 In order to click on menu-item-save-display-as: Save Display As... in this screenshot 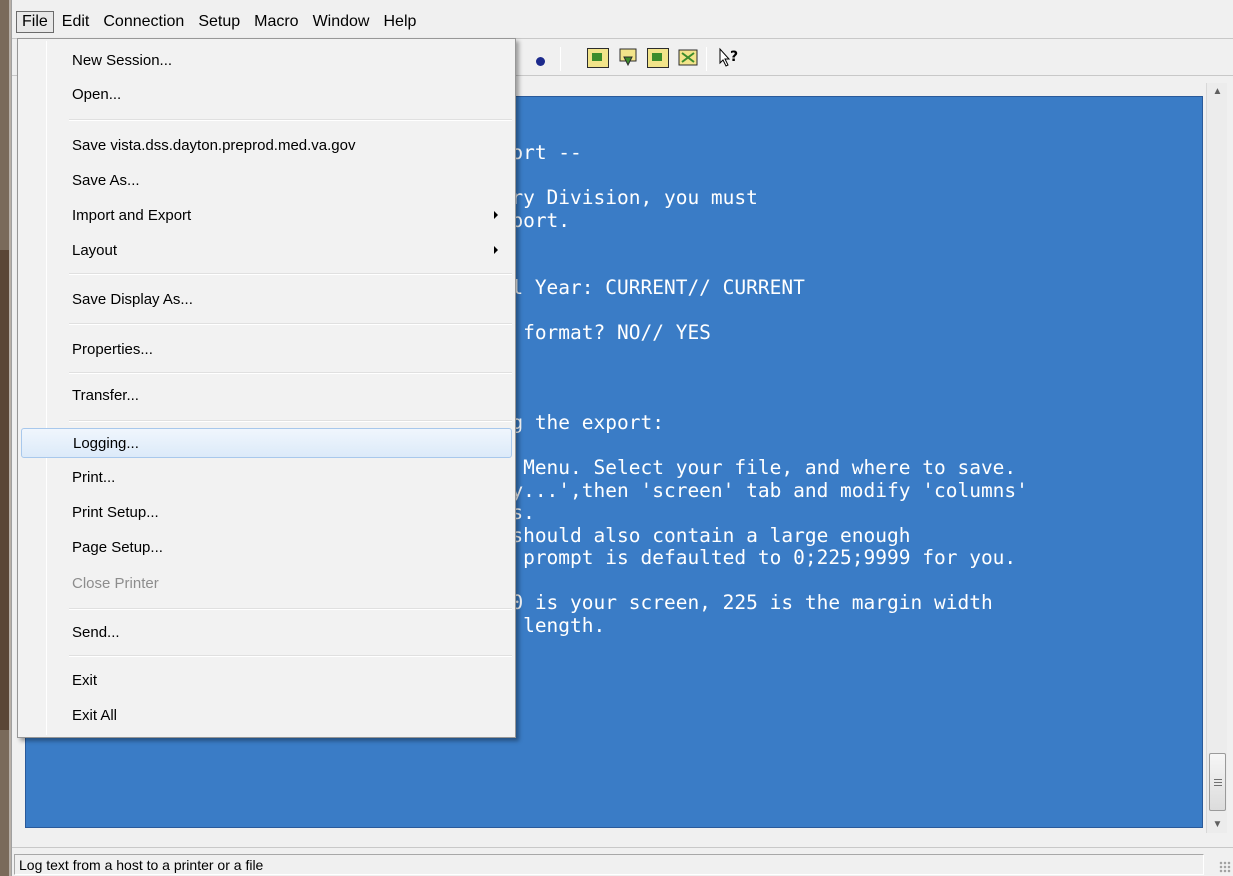, I will do `click(266, 299)`.